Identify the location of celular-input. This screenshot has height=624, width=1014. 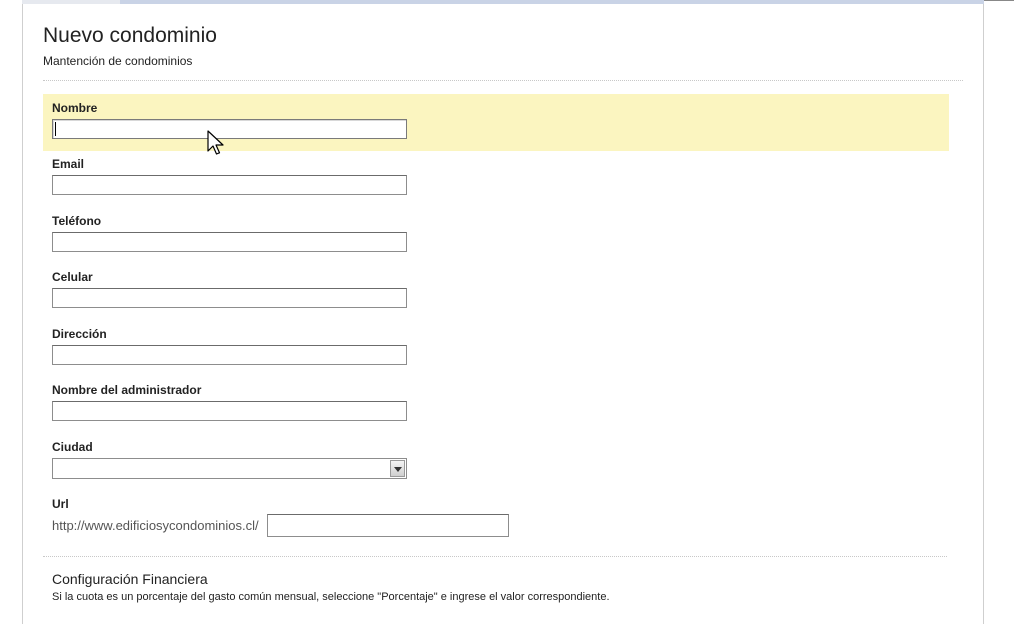
(229, 298).